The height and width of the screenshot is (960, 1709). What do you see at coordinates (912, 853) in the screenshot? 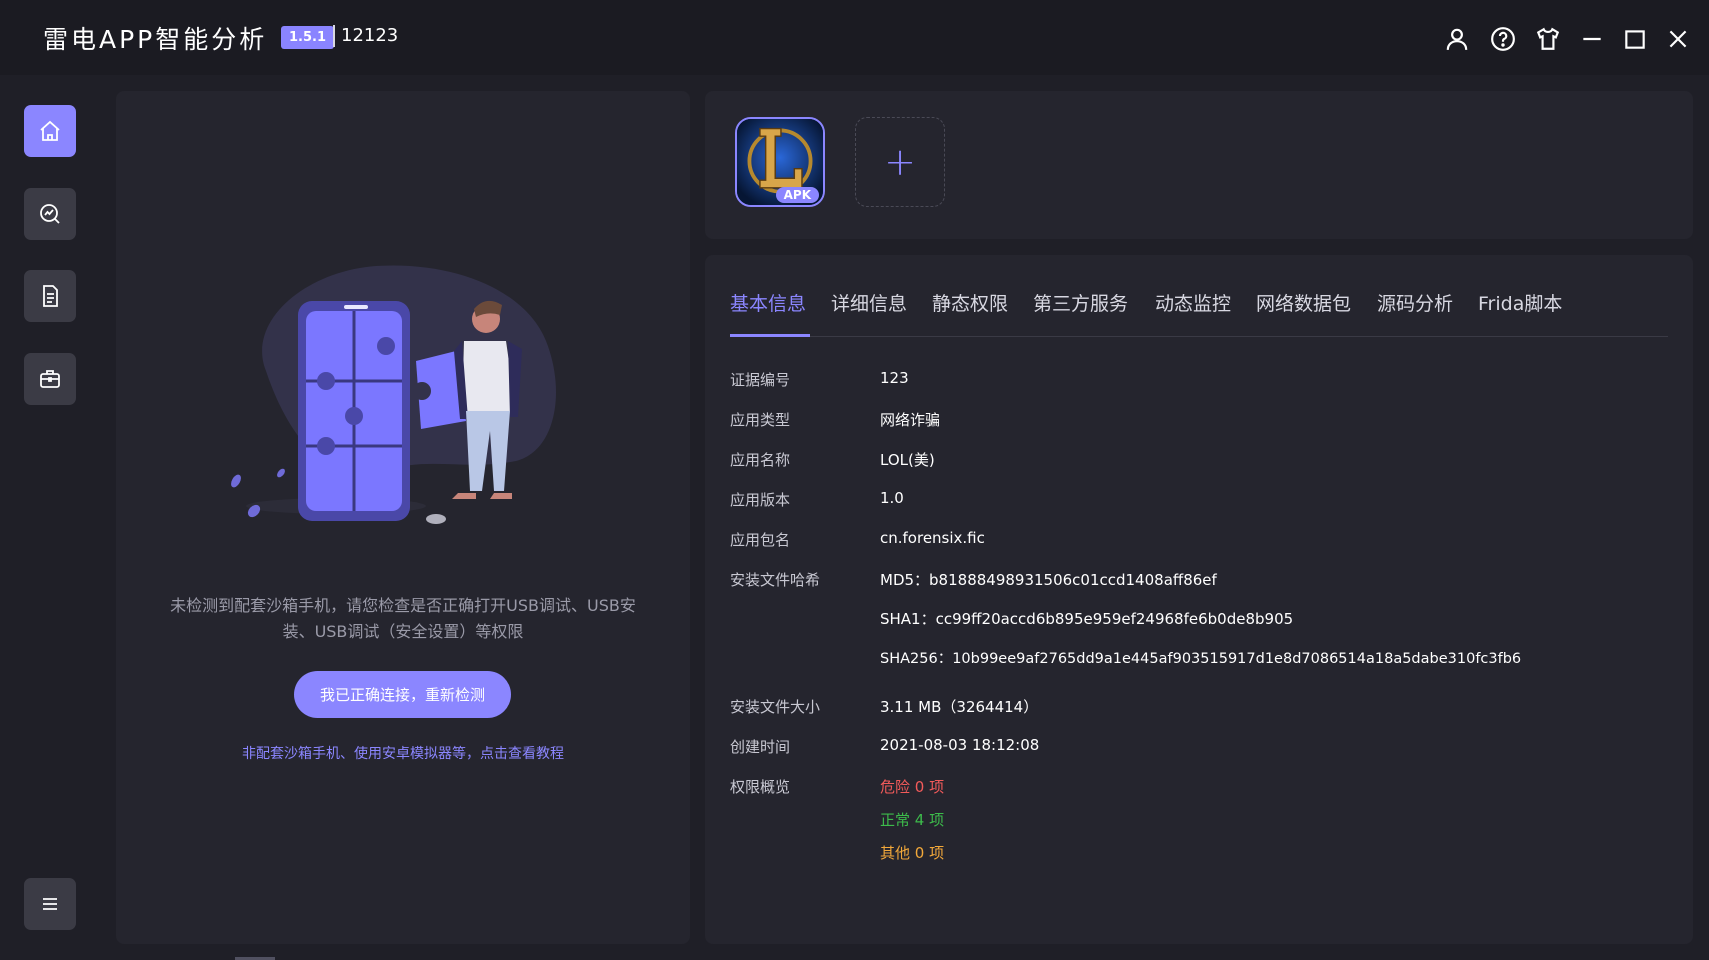
I see `permission-other-count: 其他 0 项` at bounding box center [912, 853].